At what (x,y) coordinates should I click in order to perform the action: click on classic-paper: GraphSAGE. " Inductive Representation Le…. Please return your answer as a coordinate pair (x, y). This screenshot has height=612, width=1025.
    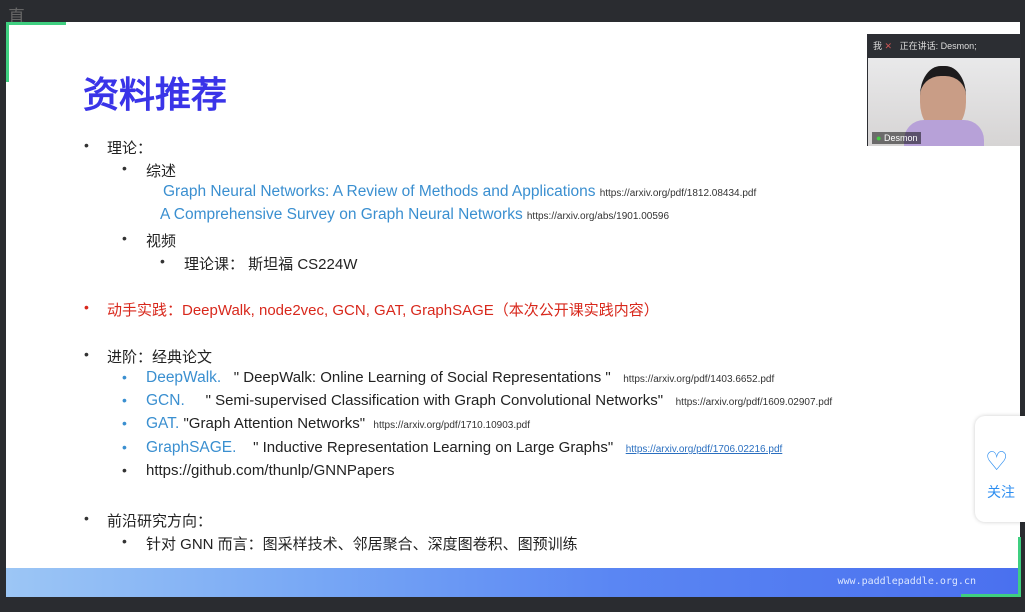
    Looking at the image, I should click on (464, 448).